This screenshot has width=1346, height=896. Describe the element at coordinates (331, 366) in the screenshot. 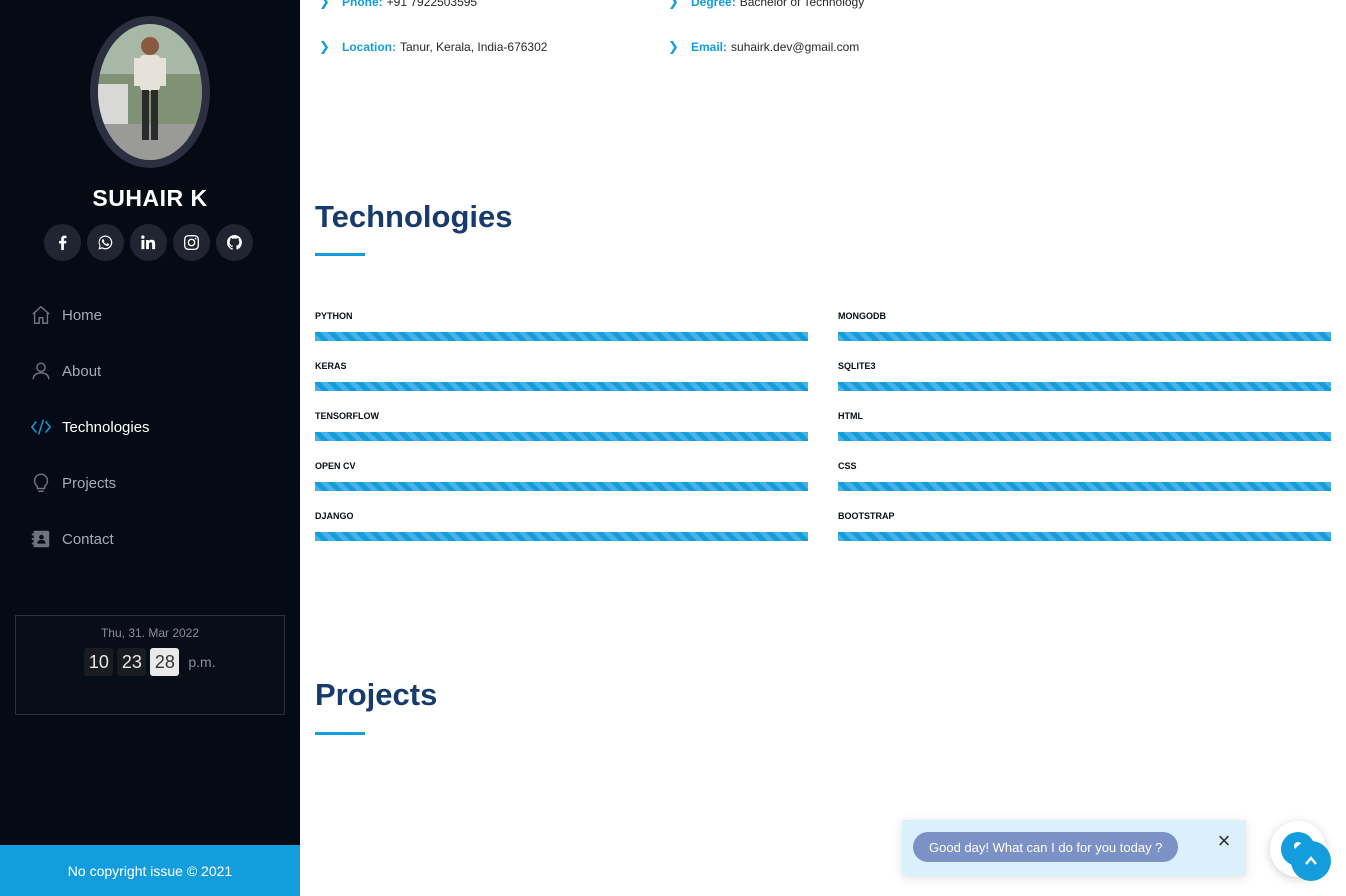

I see `skill-name: KERAS` at that location.